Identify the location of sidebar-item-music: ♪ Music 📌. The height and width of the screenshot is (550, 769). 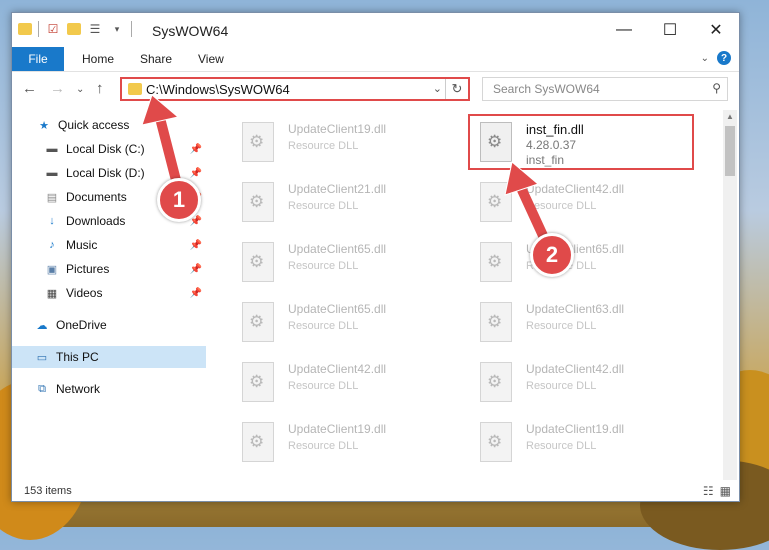
(109, 245).